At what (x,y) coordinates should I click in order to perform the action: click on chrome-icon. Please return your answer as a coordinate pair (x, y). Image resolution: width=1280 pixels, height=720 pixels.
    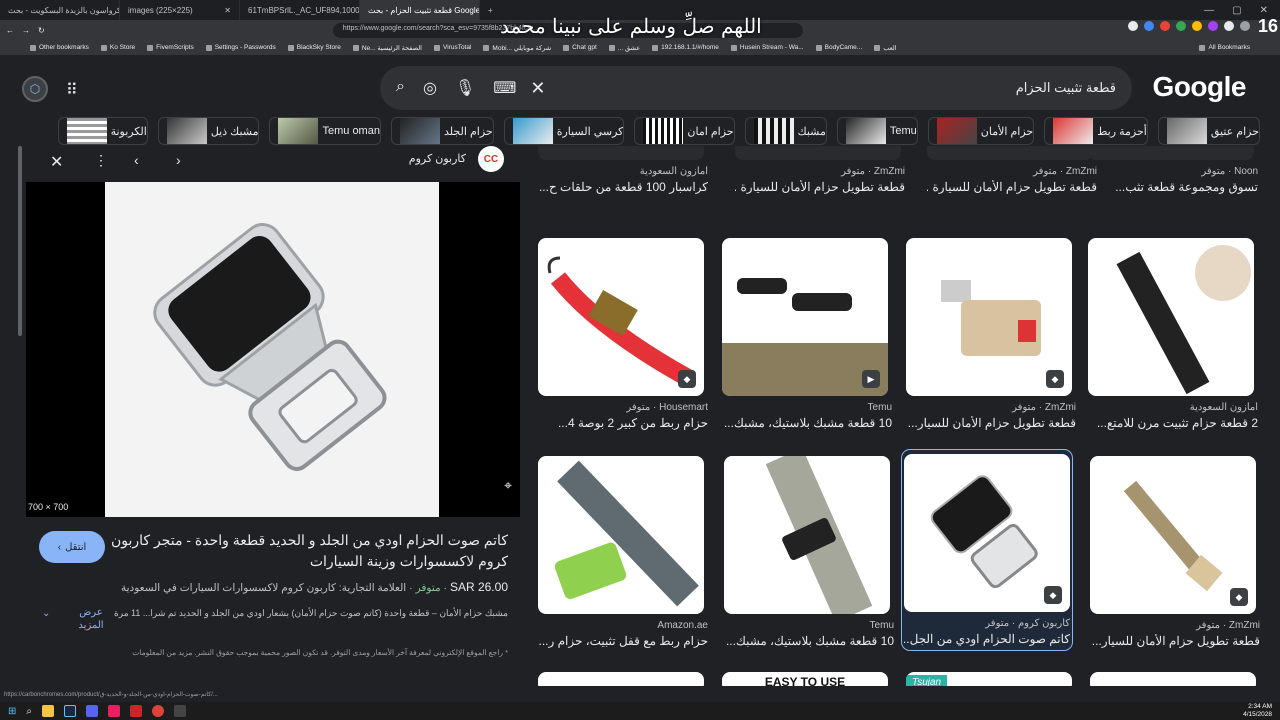
    Looking at the image, I should click on (158, 711).